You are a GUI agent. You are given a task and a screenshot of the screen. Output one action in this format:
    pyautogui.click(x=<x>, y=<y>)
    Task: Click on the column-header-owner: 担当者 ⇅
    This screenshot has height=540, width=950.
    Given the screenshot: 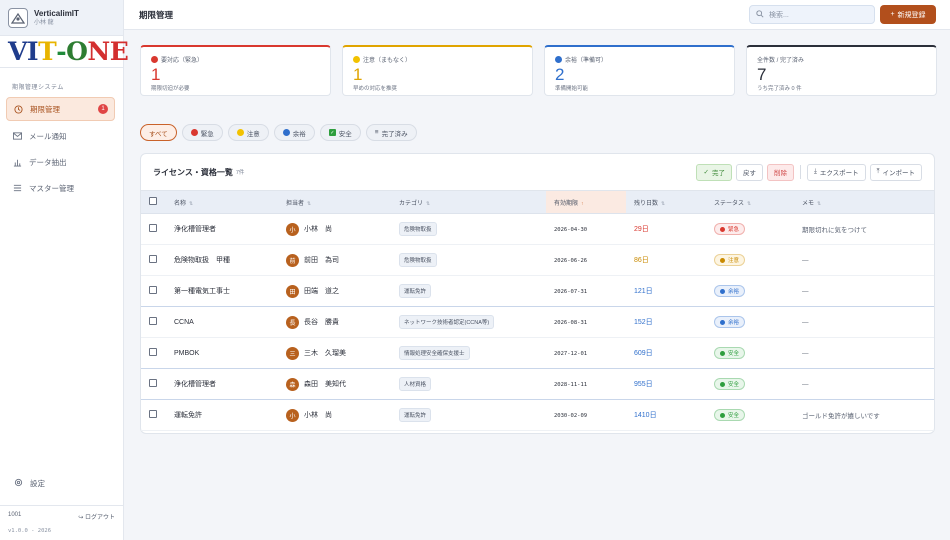 What is the action you would take?
    pyautogui.click(x=334, y=202)
    